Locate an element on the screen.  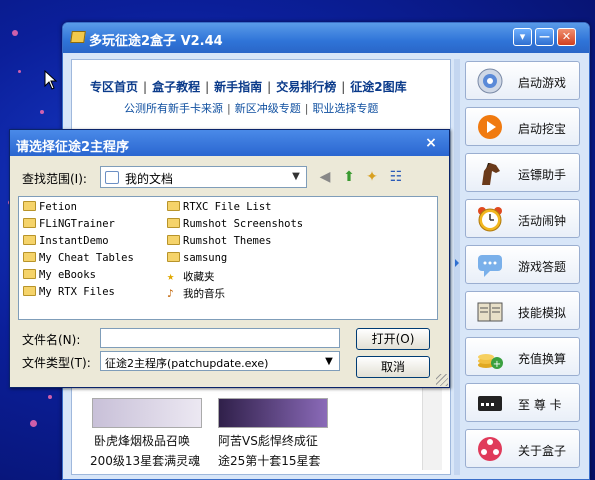
list-item-label: Fetion is located at coordinates (58, 207).